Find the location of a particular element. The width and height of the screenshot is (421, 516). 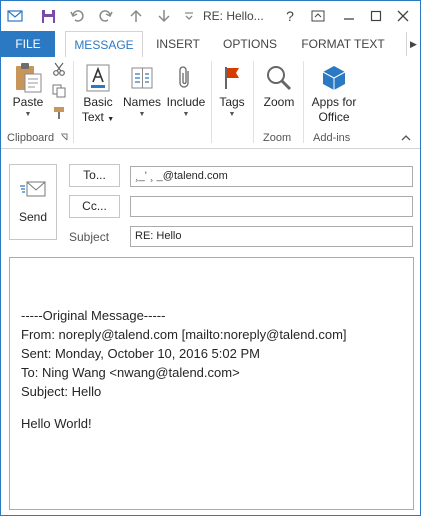

tags-label: Tags is located at coordinates (232, 102).